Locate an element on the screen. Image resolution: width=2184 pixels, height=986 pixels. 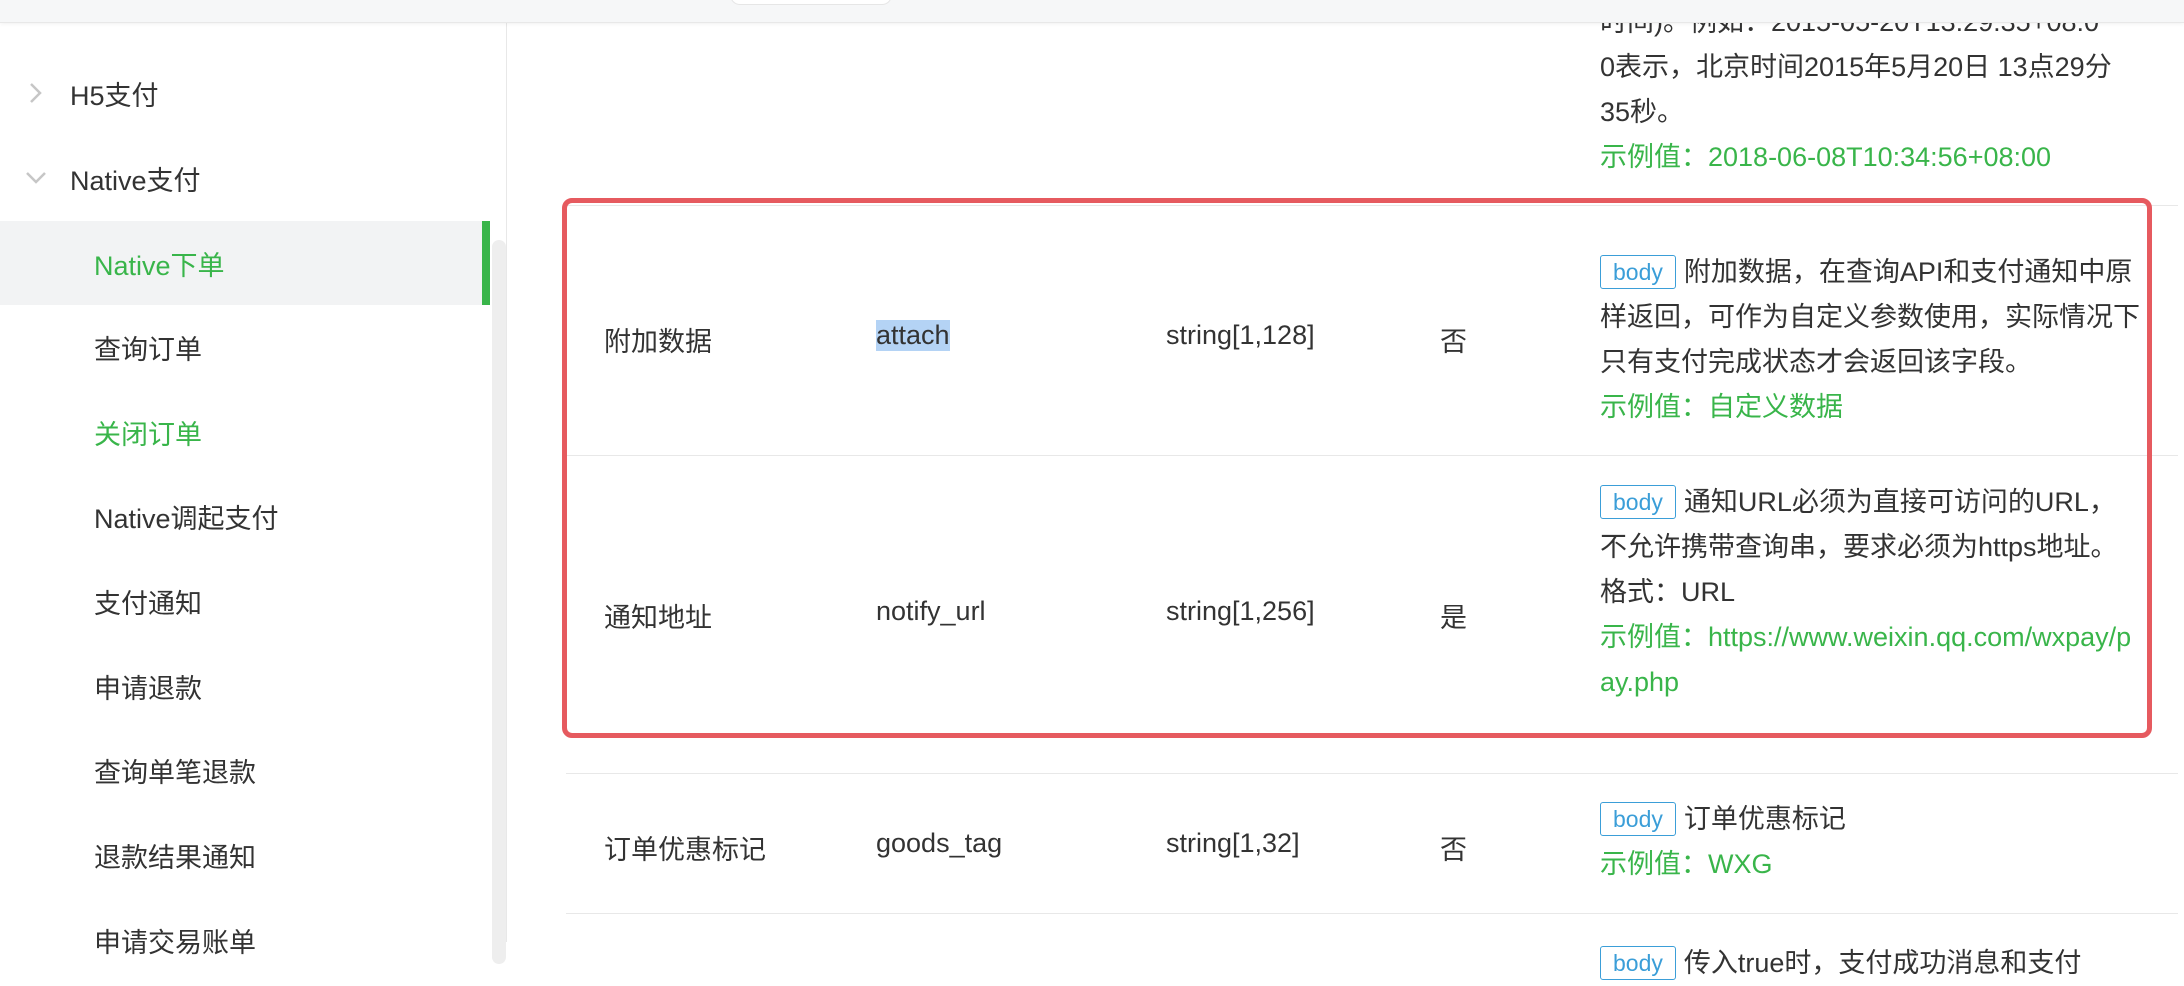
param-field: notify_url is located at coordinates (931, 611).